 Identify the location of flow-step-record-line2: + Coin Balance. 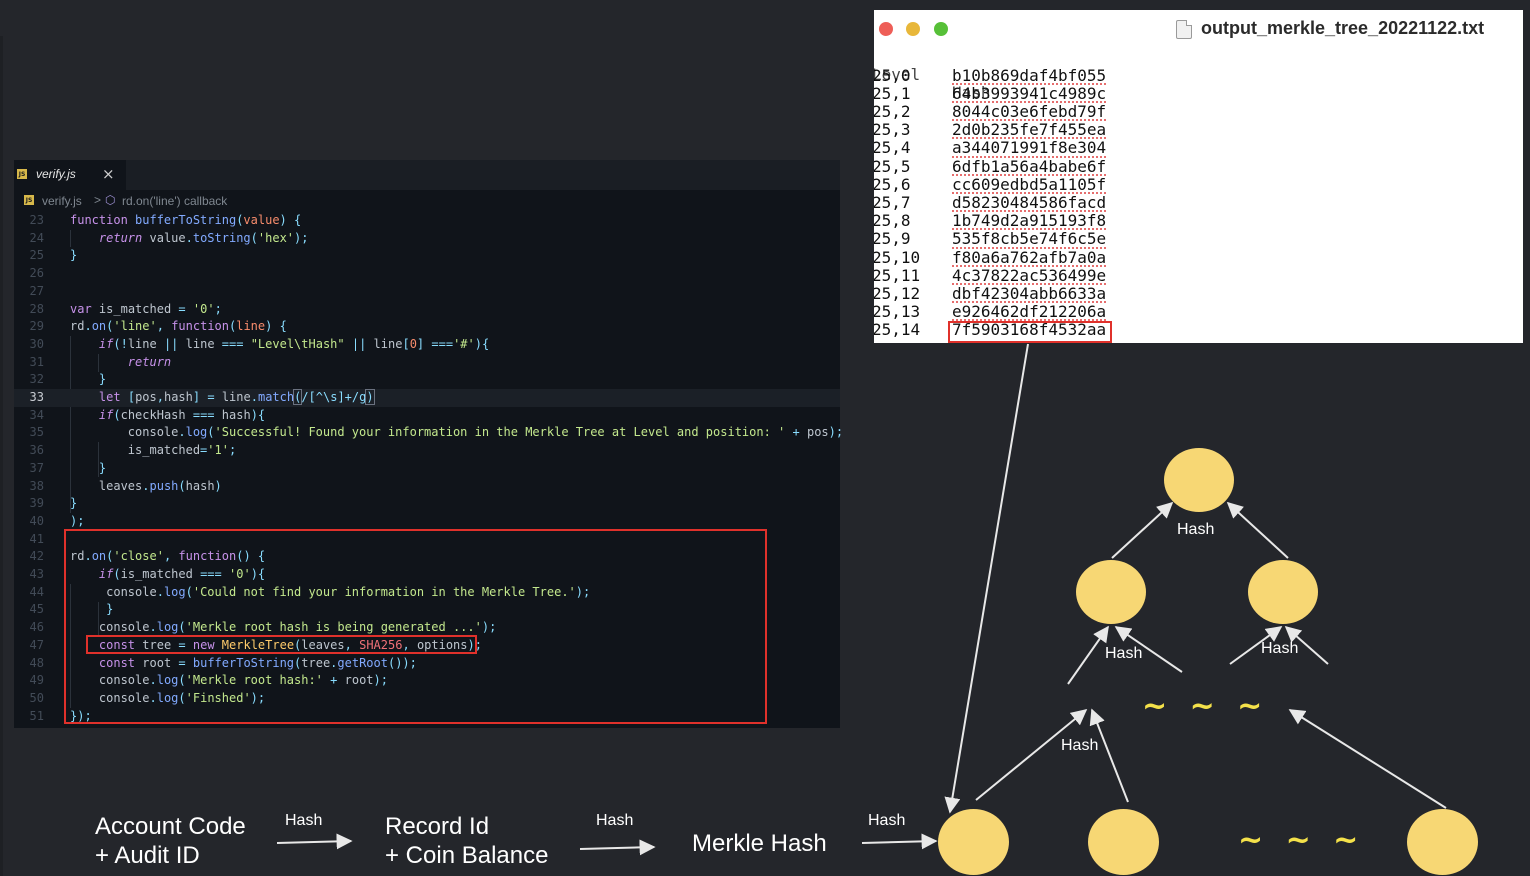
(467, 855).